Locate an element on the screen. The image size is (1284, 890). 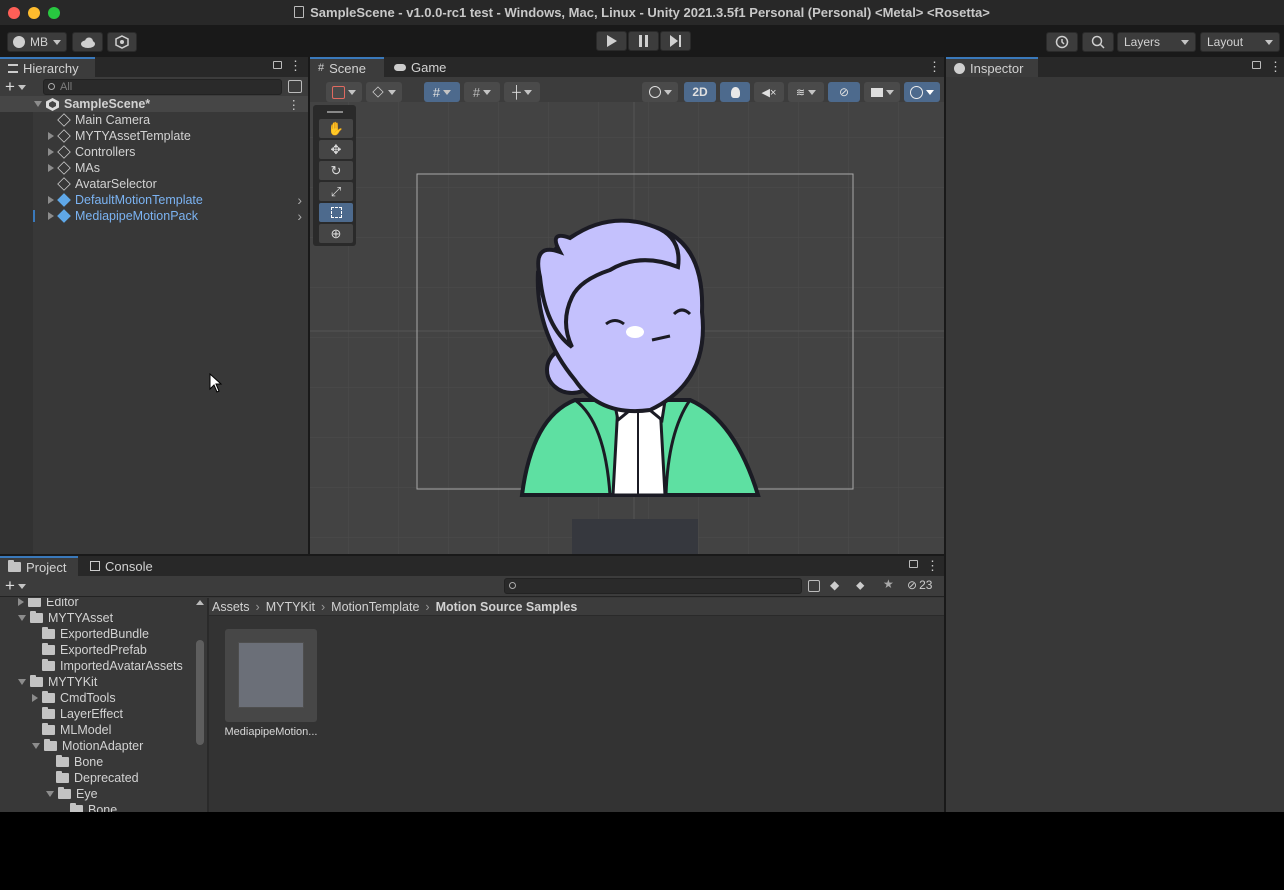
lighting-toggle is located at coordinates (735, 92).